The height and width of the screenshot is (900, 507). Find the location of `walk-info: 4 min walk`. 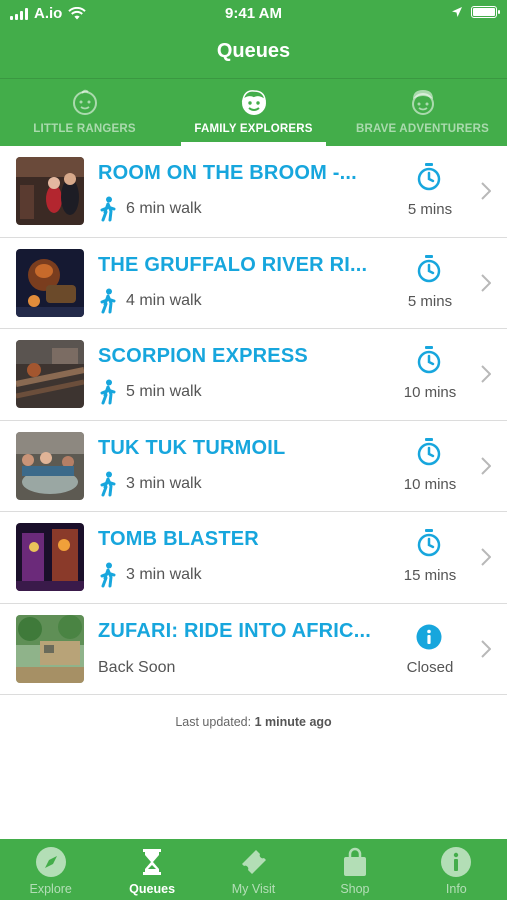

walk-info: 4 min walk is located at coordinates (150, 301).